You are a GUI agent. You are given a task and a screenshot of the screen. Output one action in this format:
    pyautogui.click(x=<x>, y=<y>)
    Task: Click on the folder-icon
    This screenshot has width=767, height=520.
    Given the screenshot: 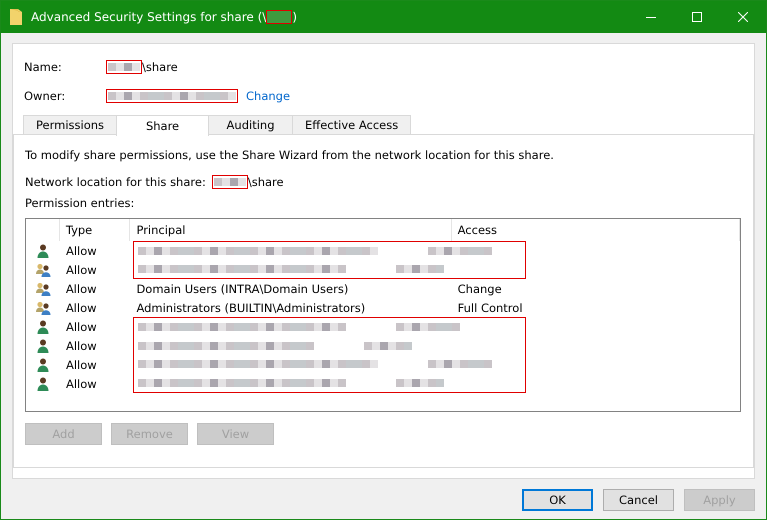 What is the action you would take?
    pyautogui.click(x=16, y=17)
    